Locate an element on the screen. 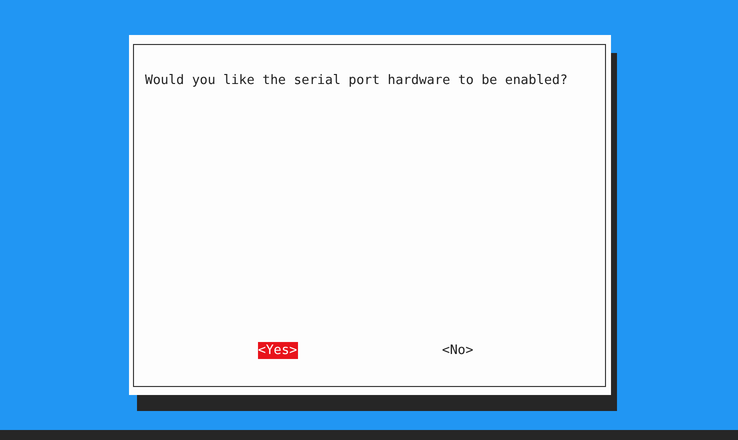  dialog-button: <No> is located at coordinates (462, 350).